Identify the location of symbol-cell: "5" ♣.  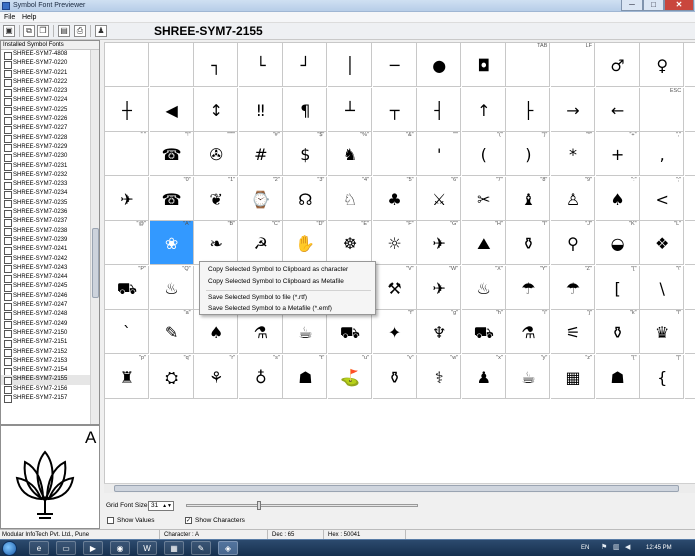
(394, 198).